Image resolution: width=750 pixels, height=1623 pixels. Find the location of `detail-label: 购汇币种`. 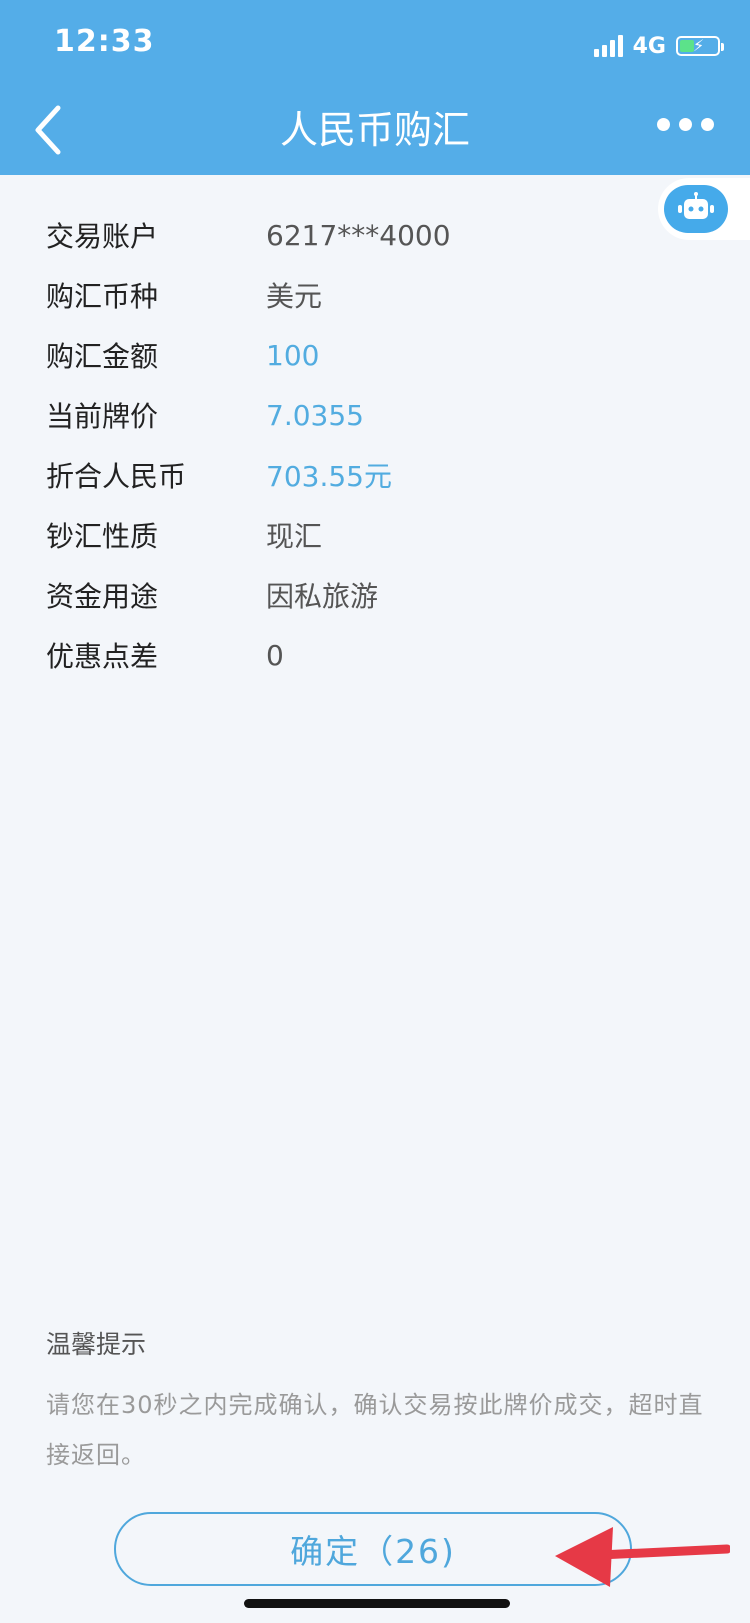

detail-label: 购汇币种 is located at coordinates (102, 296).